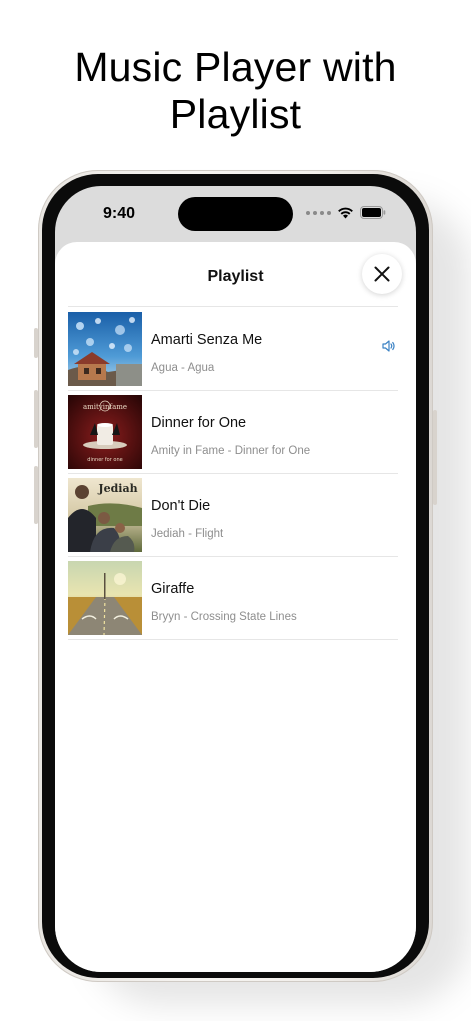 The height and width of the screenshot is (1021, 471). Describe the element at coordinates (388, 346) in the screenshot. I see `speaker-playing-icon` at that location.